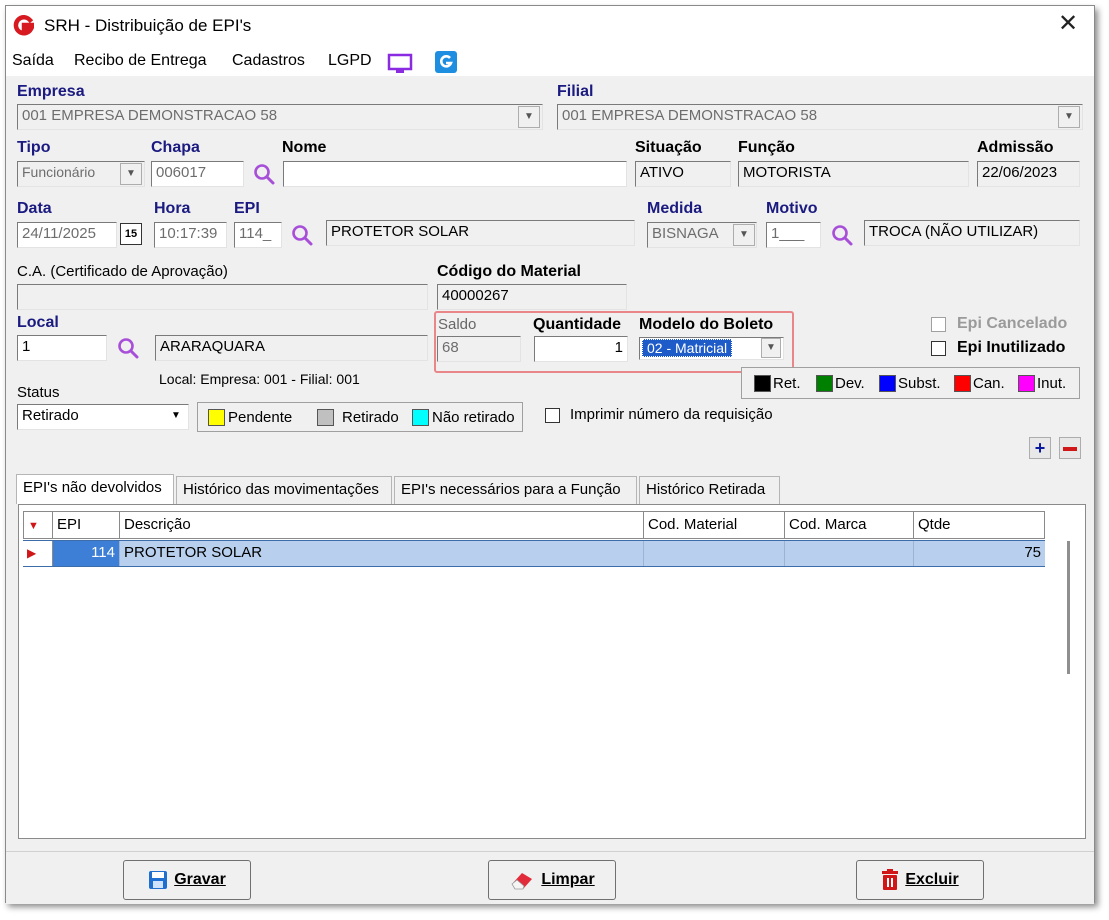 The width and height of the screenshot is (1109, 920). I want to click on triangle-right-icon: ▶, so click(32, 553).